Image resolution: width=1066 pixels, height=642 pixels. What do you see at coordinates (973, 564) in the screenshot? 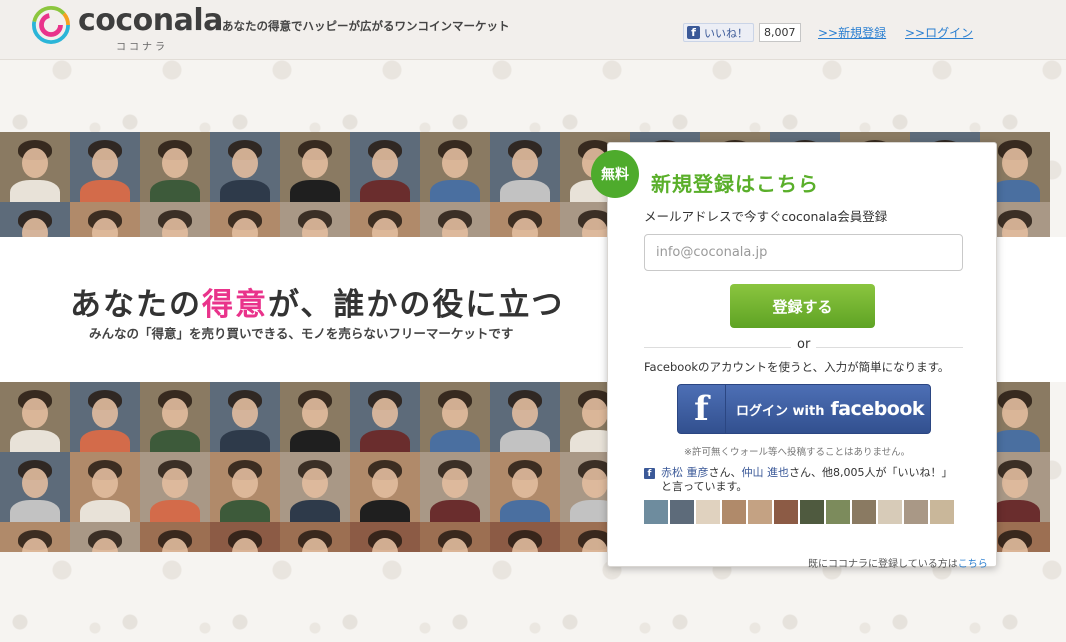
I see `already-registered-link: こちら` at bounding box center [973, 564].